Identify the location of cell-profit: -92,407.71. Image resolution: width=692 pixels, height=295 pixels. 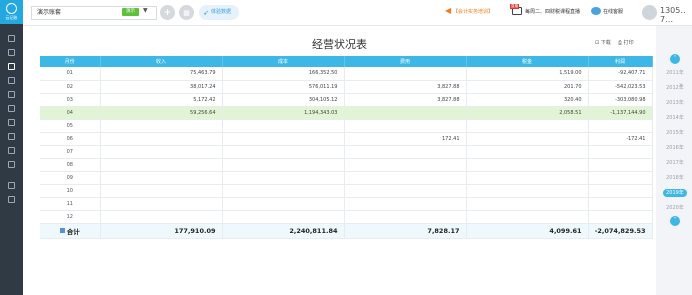
(620, 74).